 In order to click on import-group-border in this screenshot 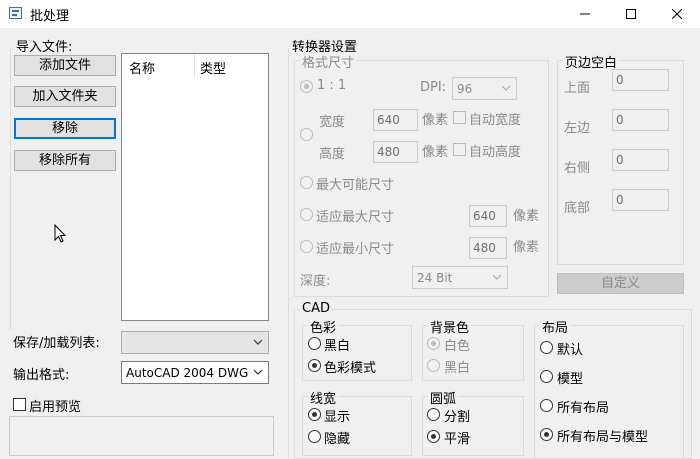, I will do `click(10, 189)`.